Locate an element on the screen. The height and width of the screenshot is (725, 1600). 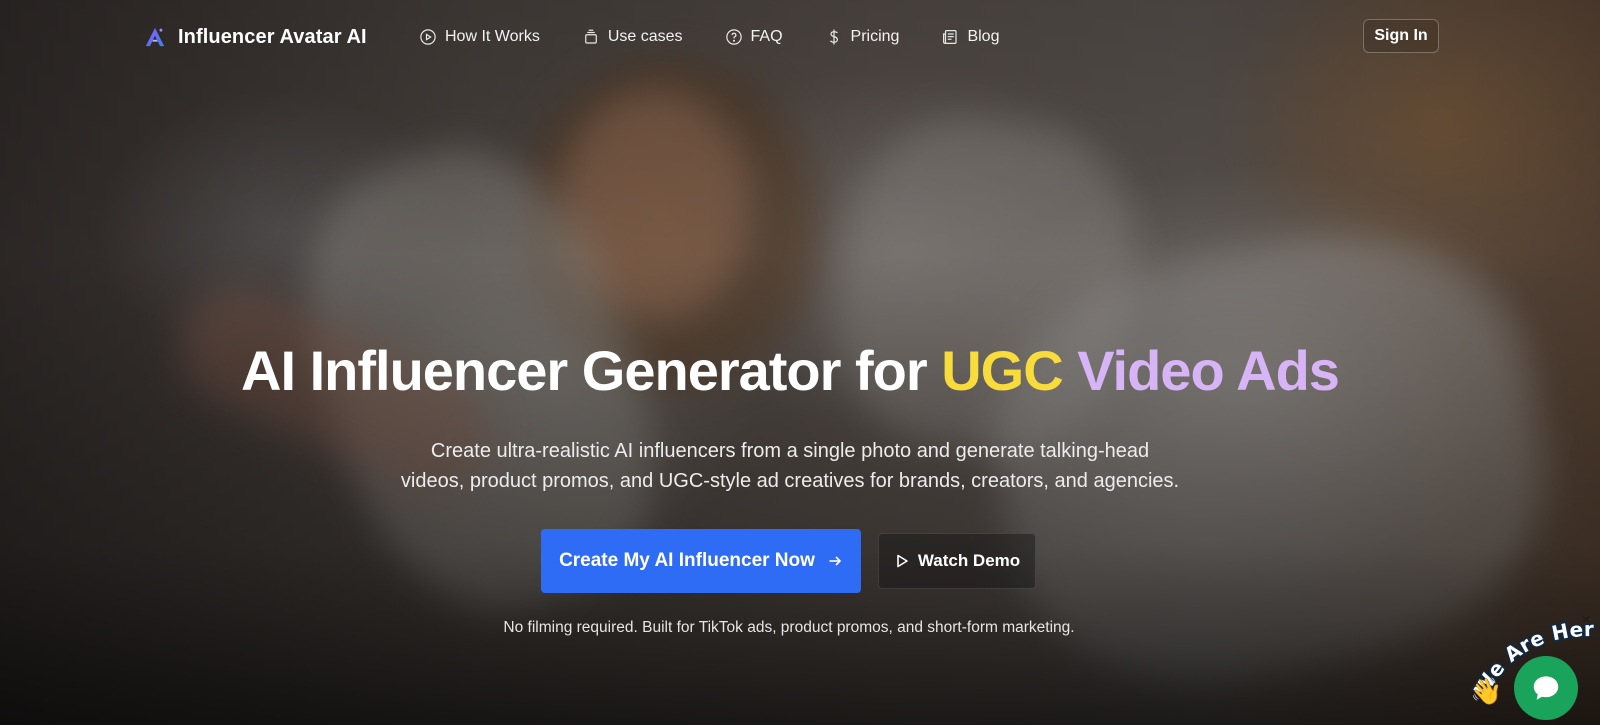
hero-title-highlight-video-ads: Video Ads is located at coordinates (1201, 370).